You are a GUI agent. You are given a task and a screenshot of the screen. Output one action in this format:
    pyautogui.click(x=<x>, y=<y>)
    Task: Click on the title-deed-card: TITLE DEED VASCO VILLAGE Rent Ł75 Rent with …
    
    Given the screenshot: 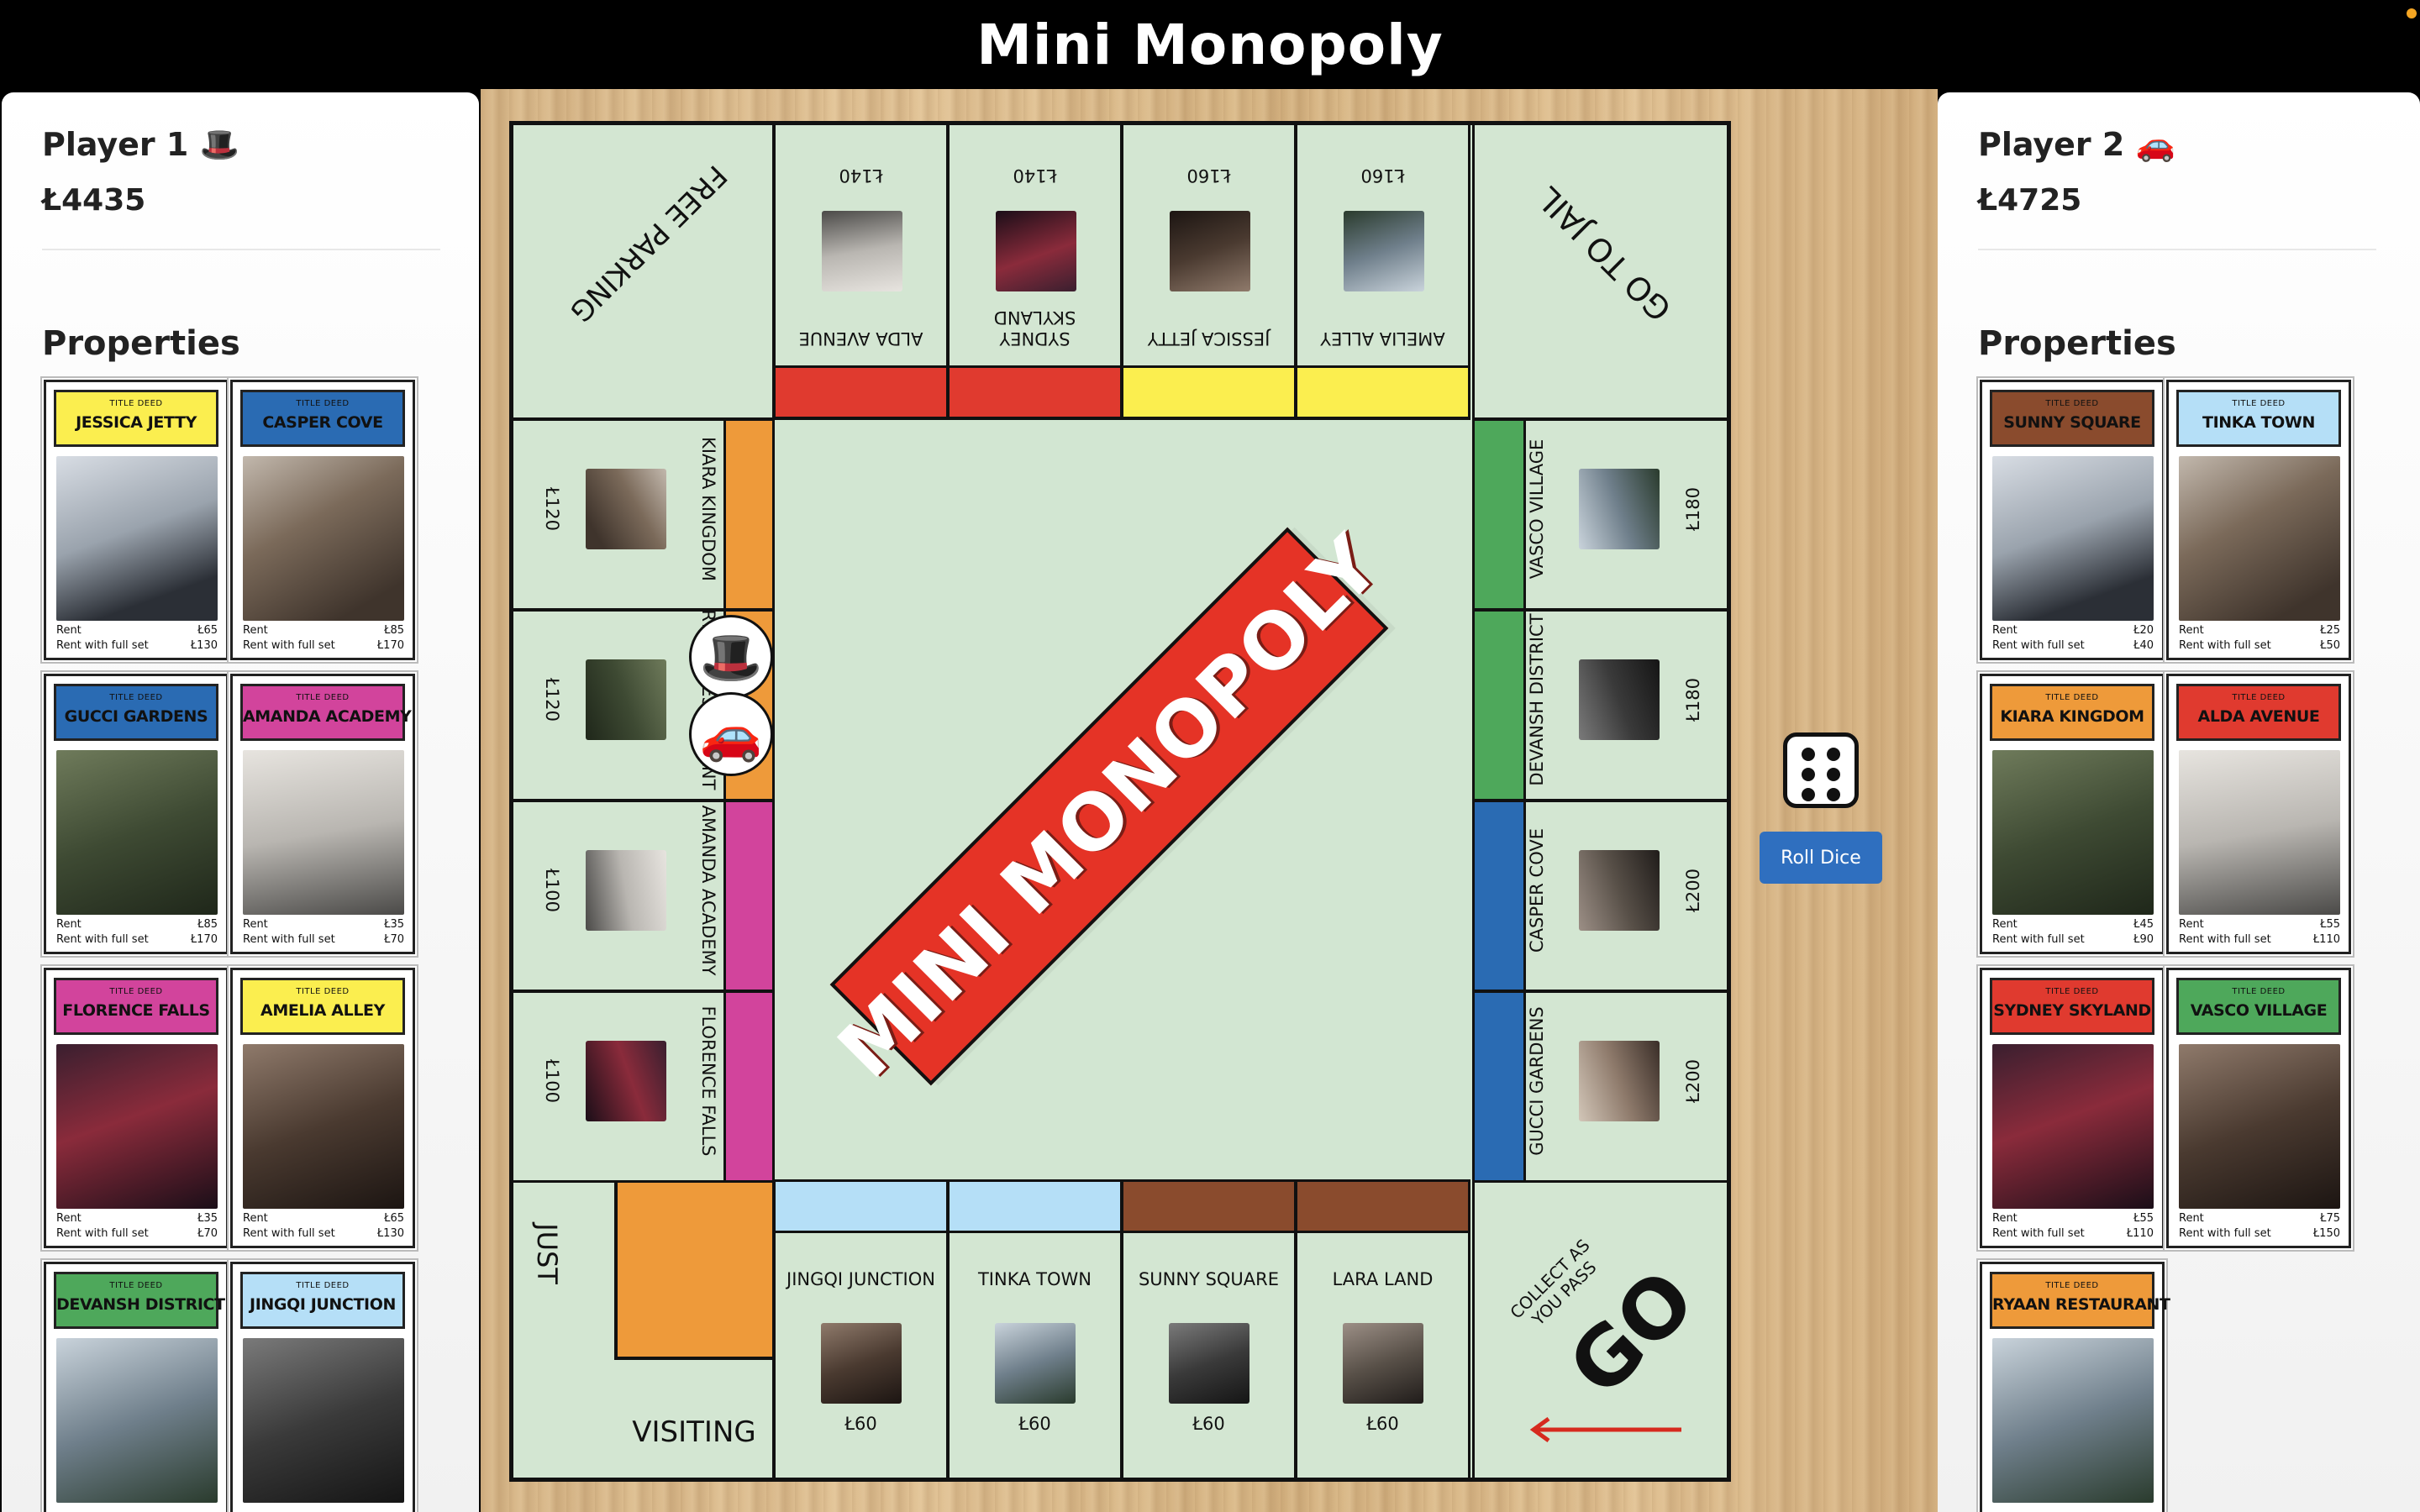 What is the action you would take?
    pyautogui.click(x=2258, y=1108)
    